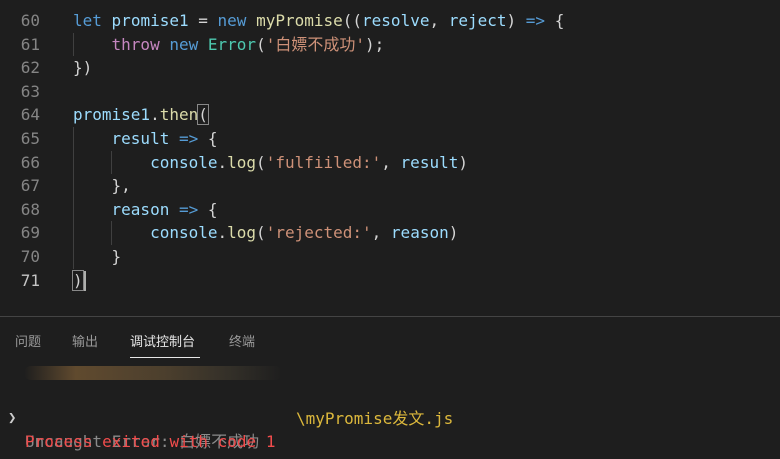 The image size is (780, 459). Describe the element at coordinates (135, 44) in the screenshot. I see `code-token: throw` at that location.